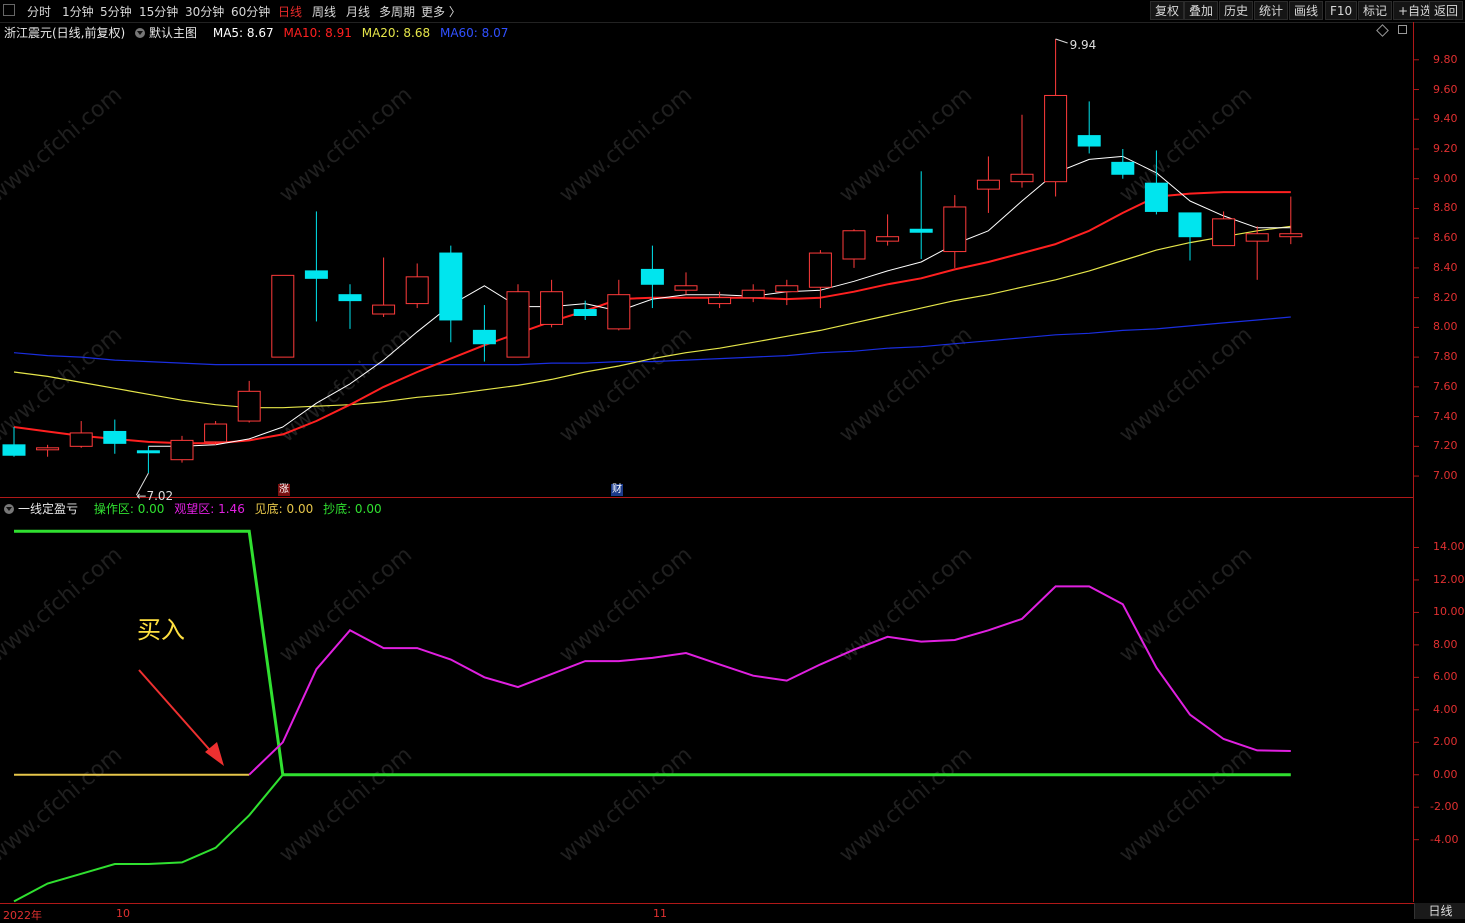  I want to click on price-tick-label: 9.60, so click(1445, 89).